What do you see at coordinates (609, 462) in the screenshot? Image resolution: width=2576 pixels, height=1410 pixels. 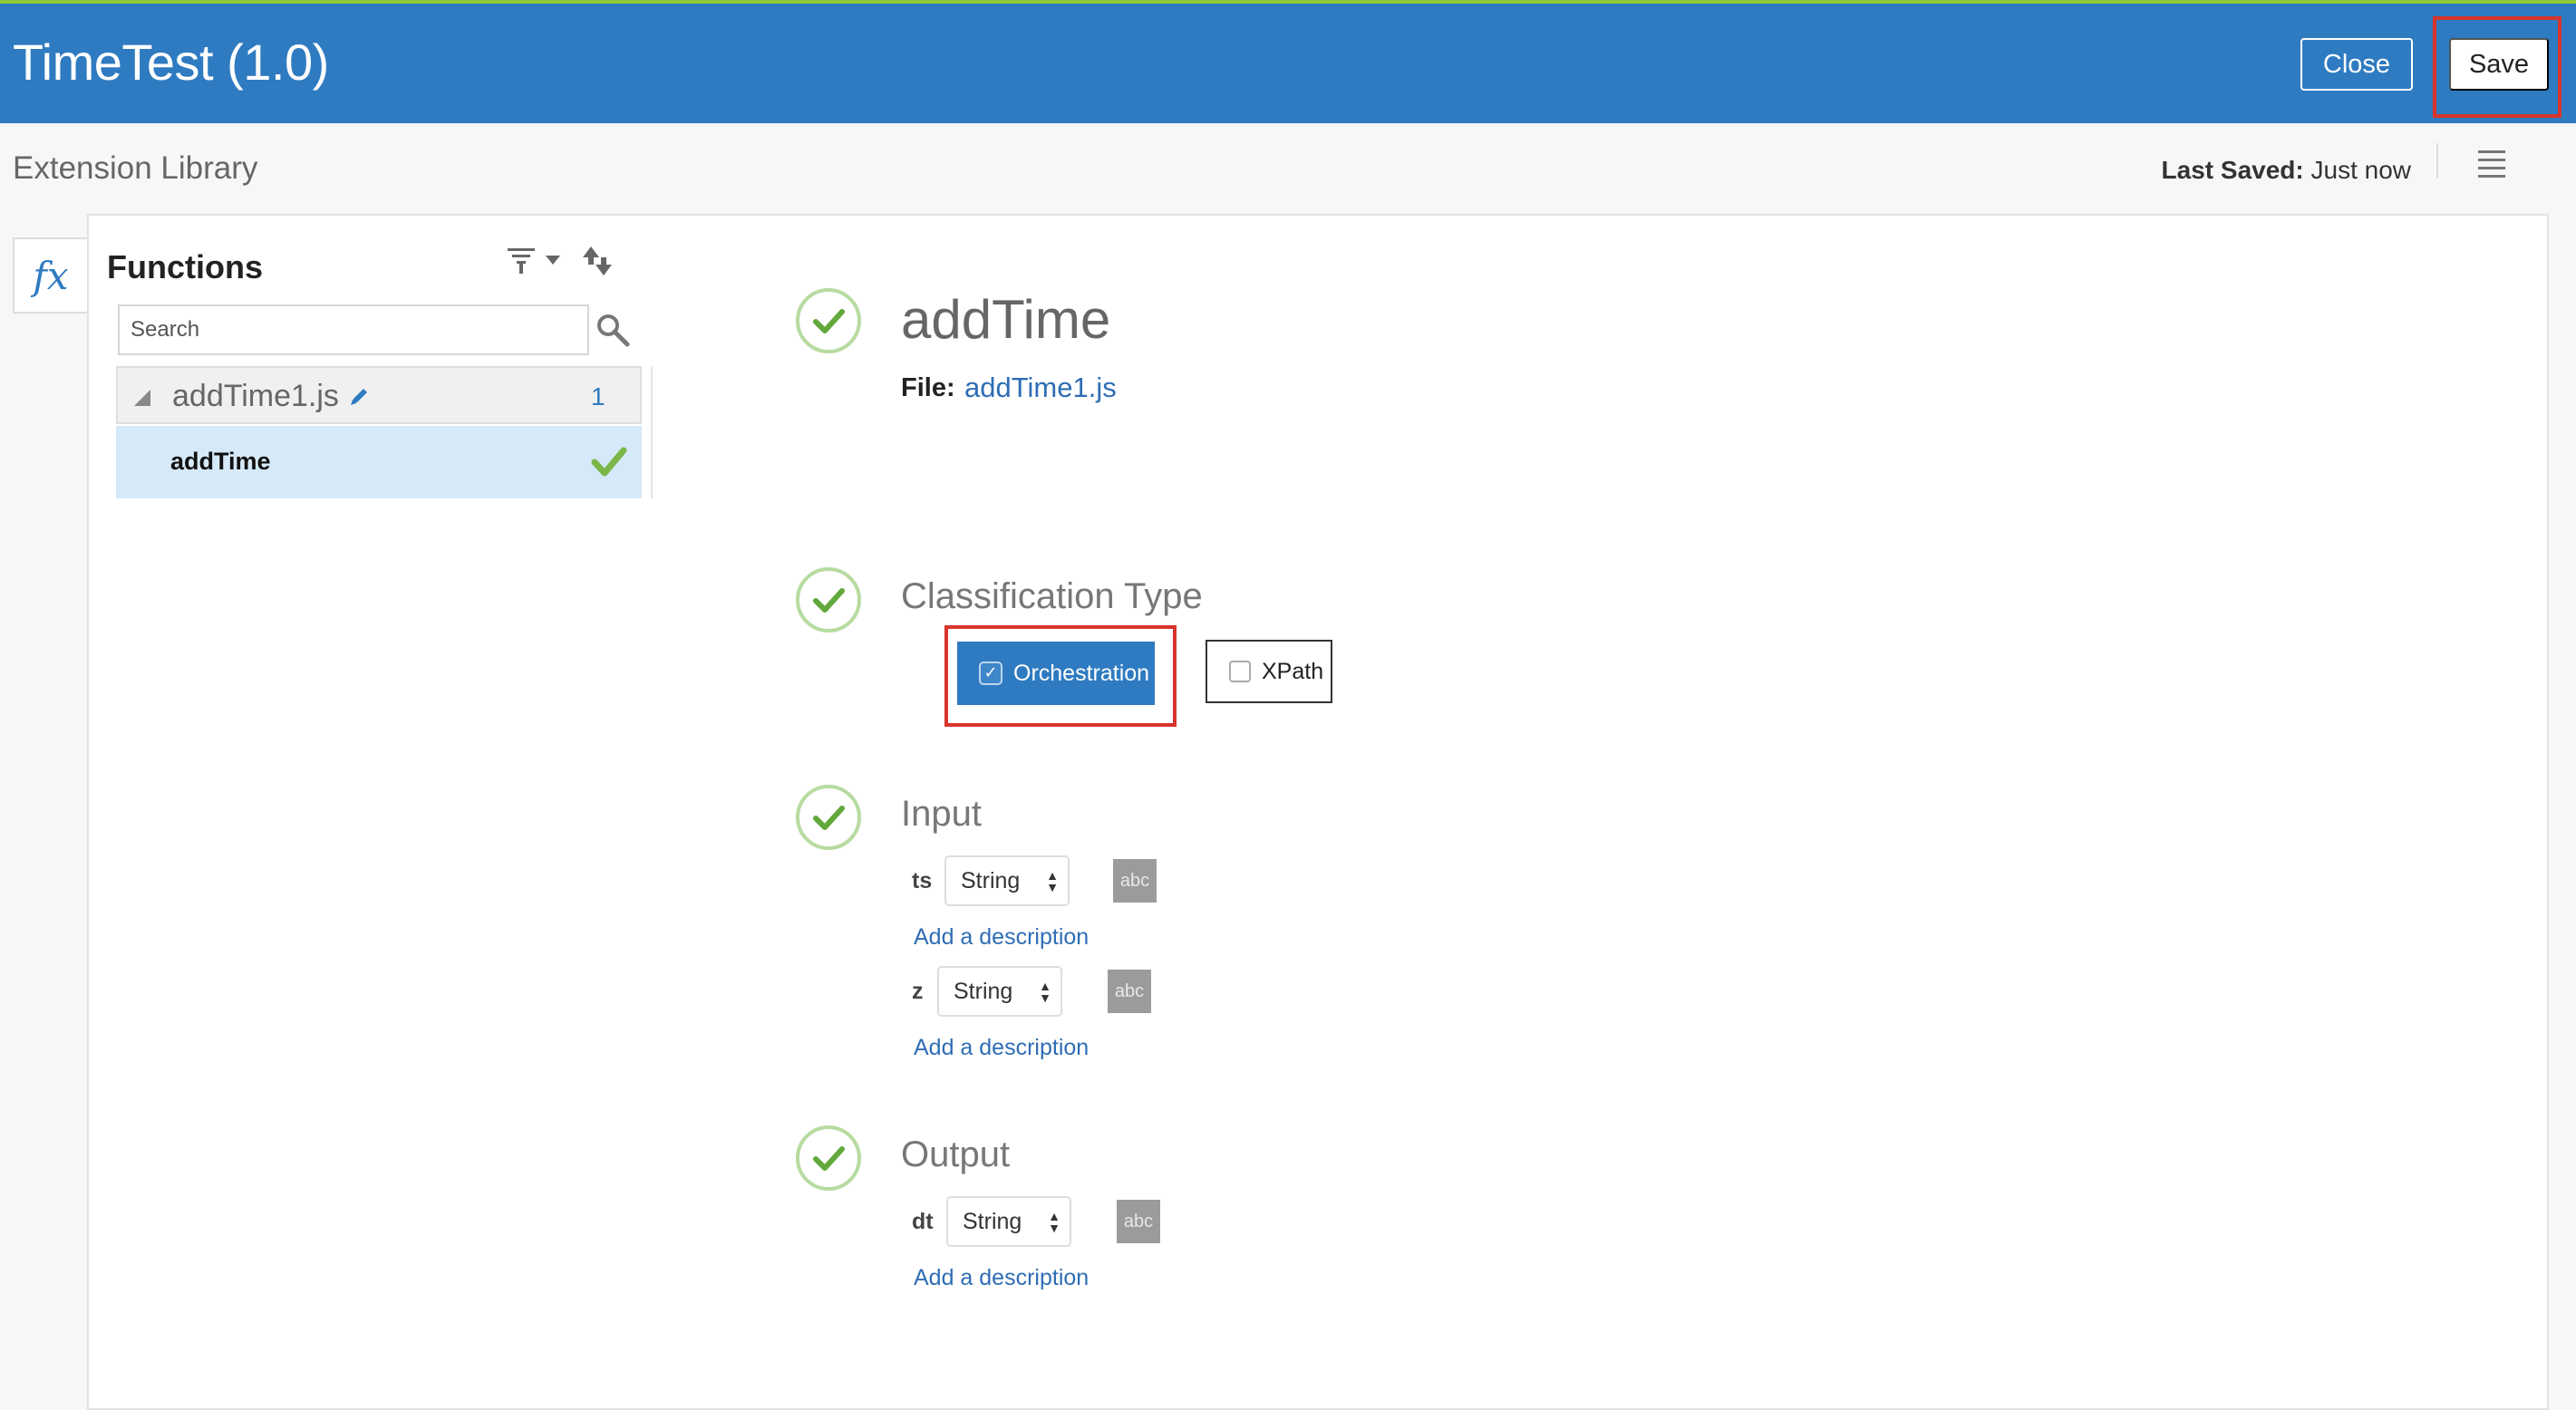 I see `check-icon` at bounding box center [609, 462].